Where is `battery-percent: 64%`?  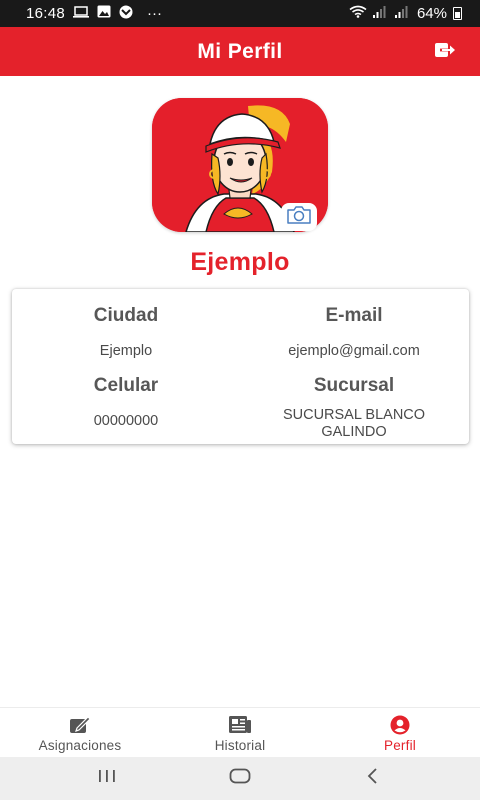 battery-percent: 64% is located at coordinates (431, 13).